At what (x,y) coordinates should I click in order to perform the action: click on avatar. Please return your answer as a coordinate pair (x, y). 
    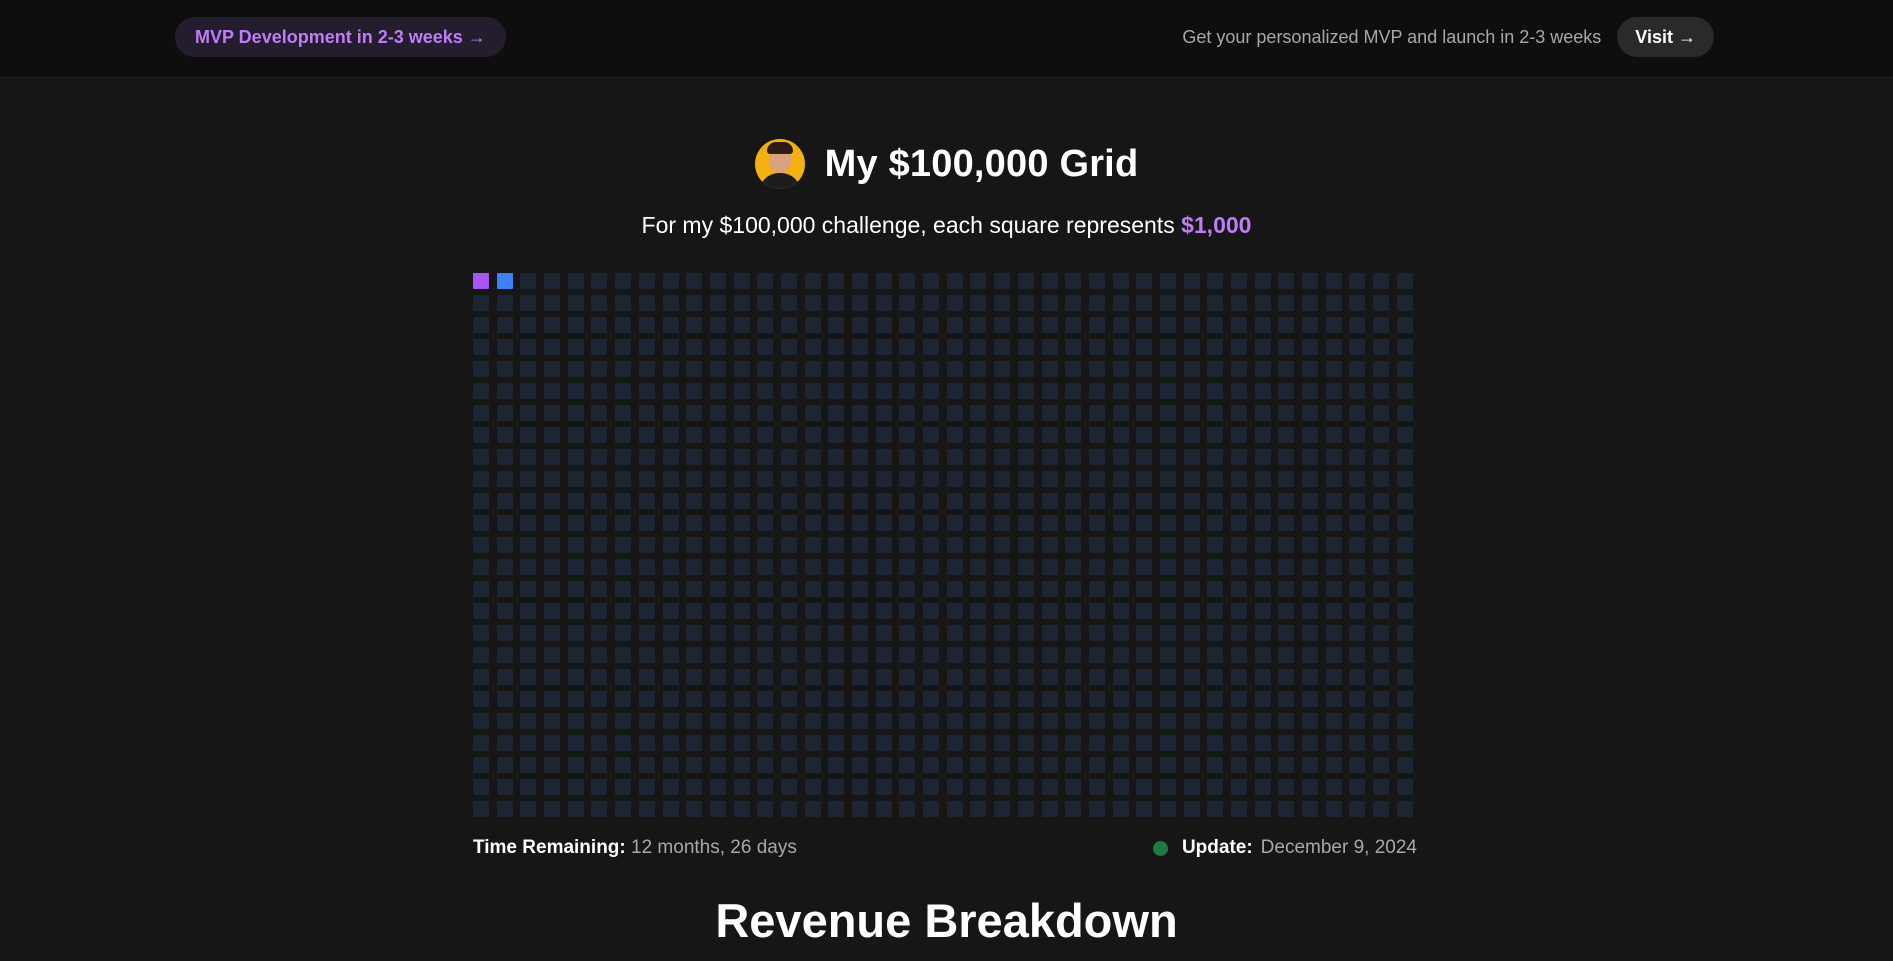
    Looking at the image, I should click on (779, 164).